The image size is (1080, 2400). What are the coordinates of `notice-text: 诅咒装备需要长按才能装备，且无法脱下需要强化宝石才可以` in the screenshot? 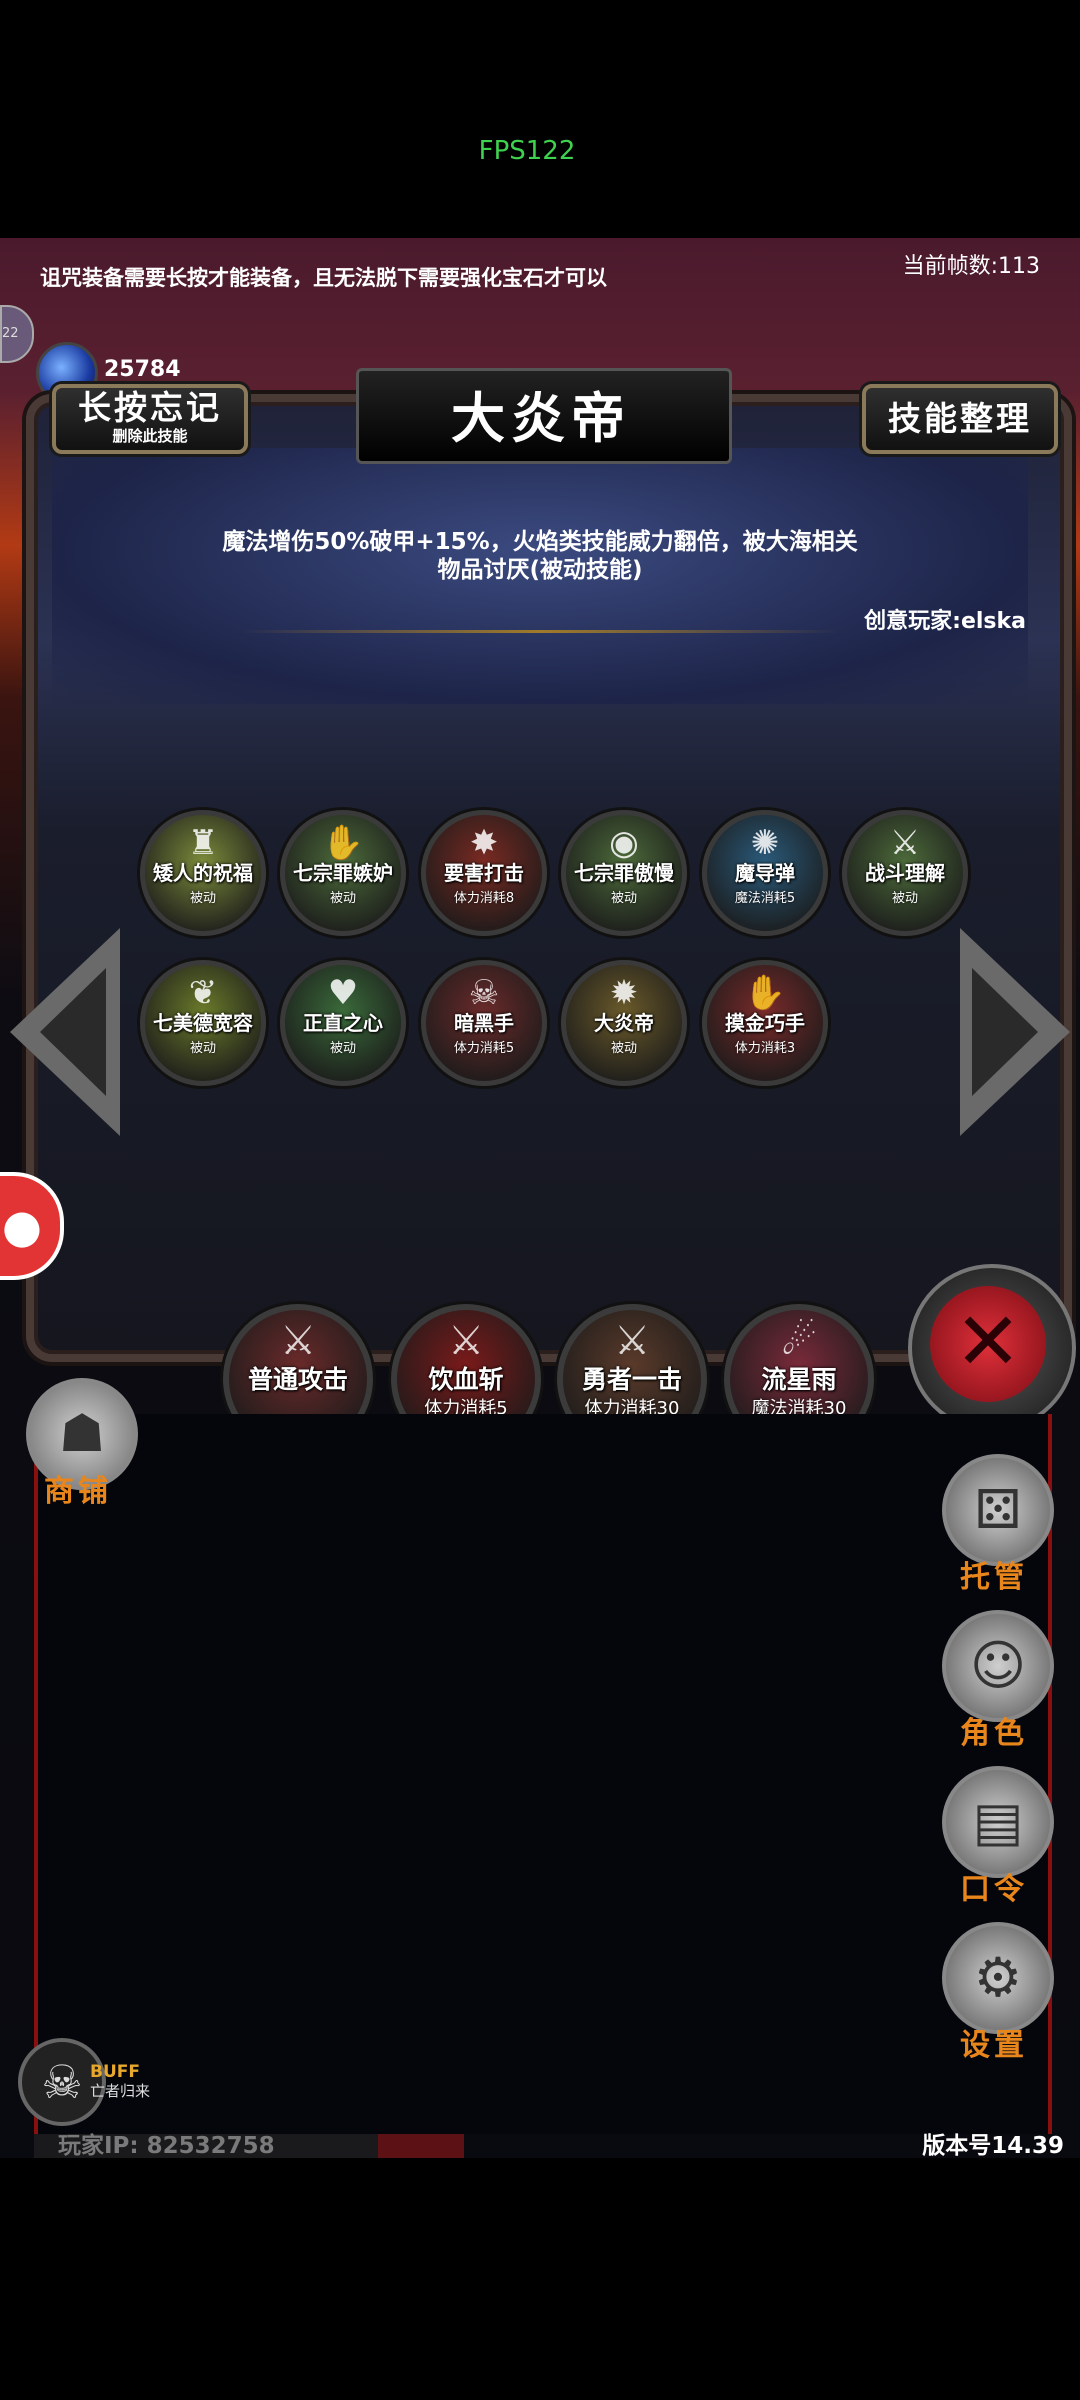 It's located at (323, 278).